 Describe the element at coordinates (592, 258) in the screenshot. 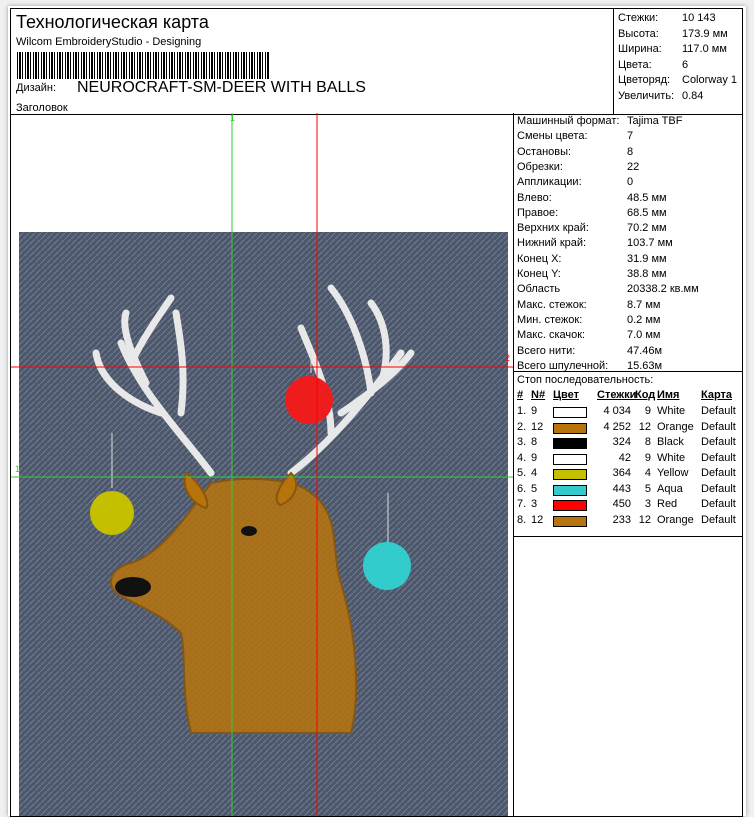

I see `detail-row: Конец X: 31.9 мм` at that location.